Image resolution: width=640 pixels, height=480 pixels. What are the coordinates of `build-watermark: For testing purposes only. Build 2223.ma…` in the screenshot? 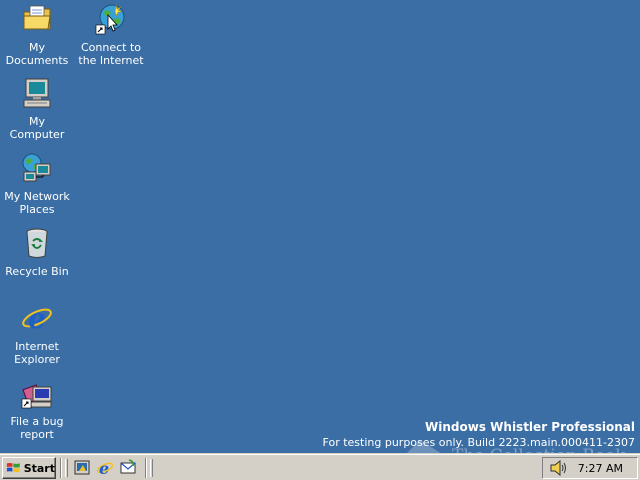 It's located at (478, 442).